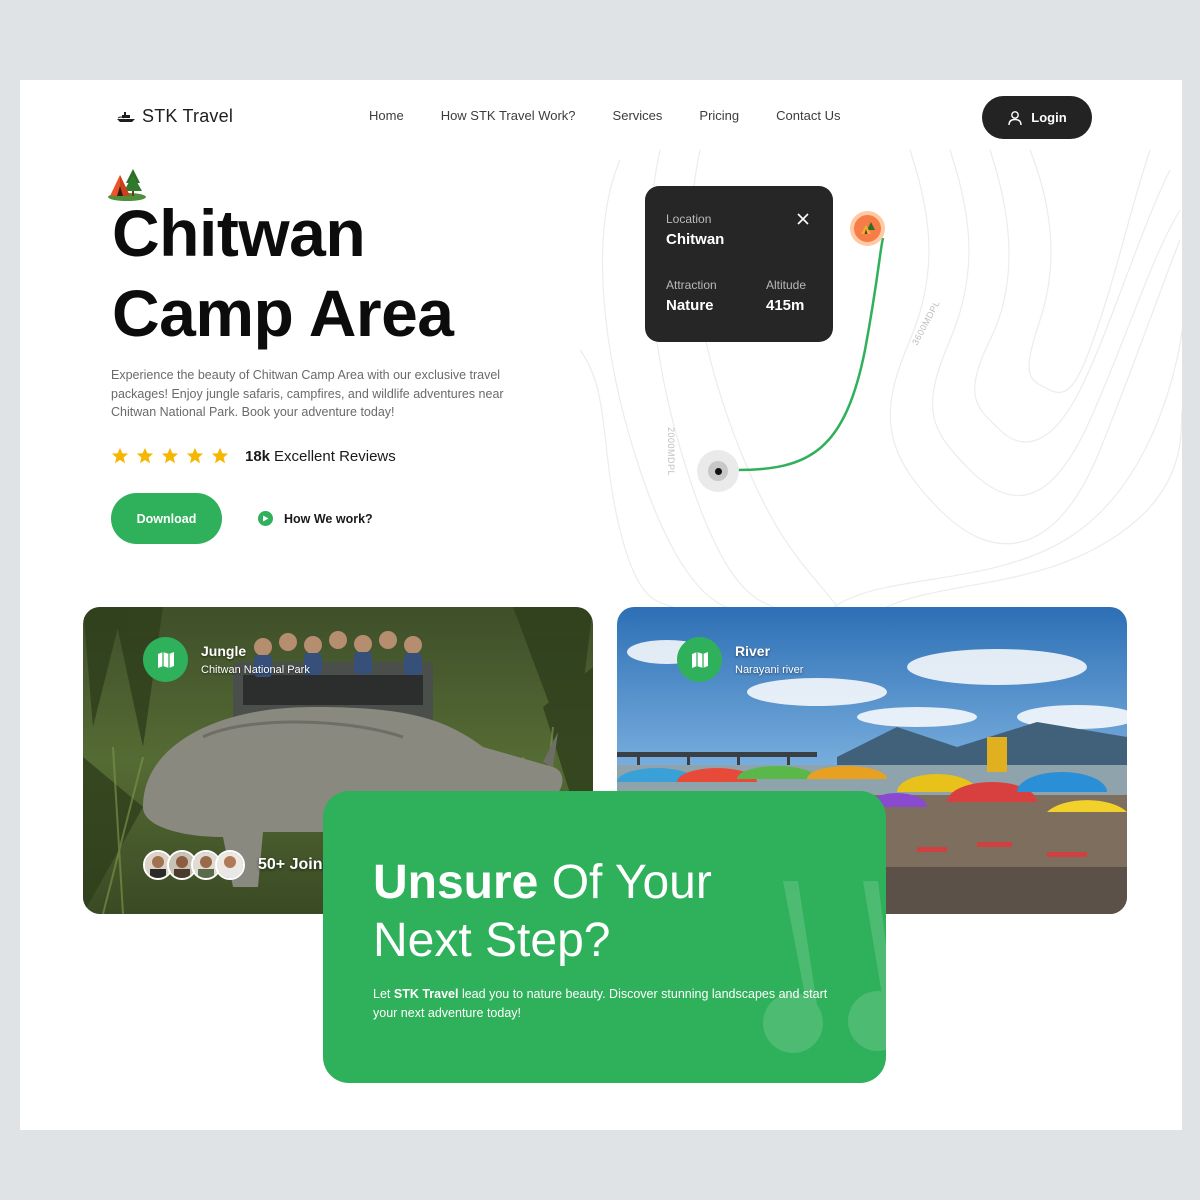 The width and height of the screenshot is (1200, 1200). What do you see at coordinates (239, 233) in the screenshot?
I see `hero-title-line1: Chitwan` at bounding box center [239, 233].